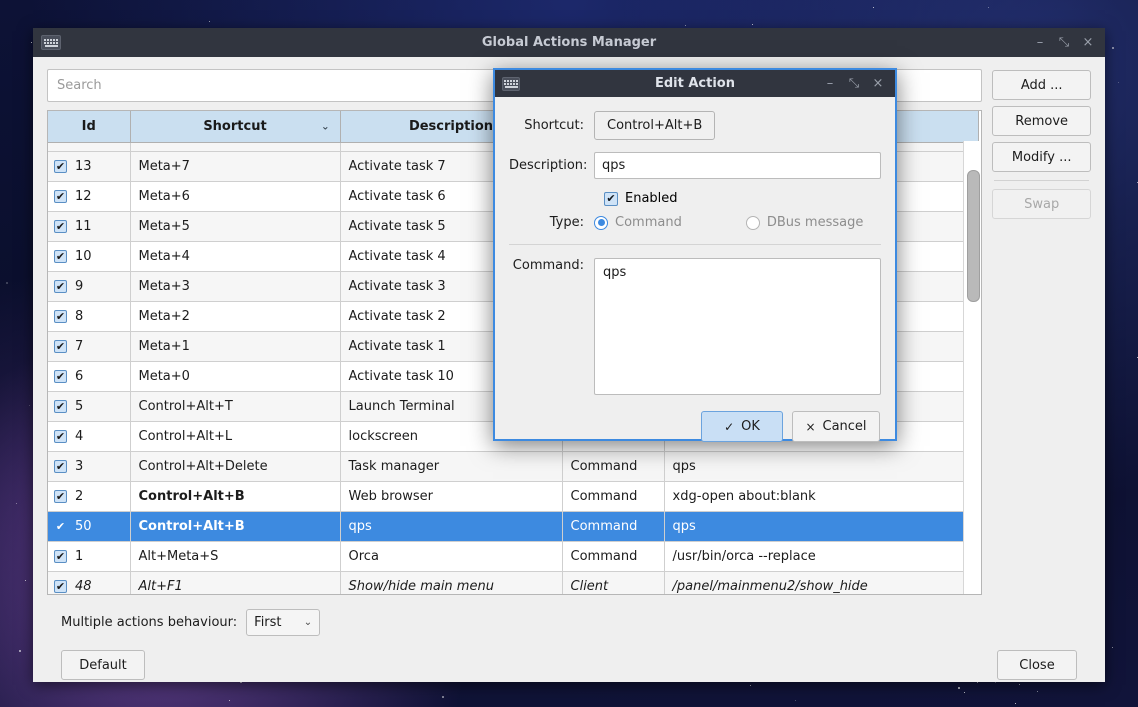  Describe the element at coordinates (695, 198) in the screenshot. I see `enabled-row: ✔ Enabled` at that location.